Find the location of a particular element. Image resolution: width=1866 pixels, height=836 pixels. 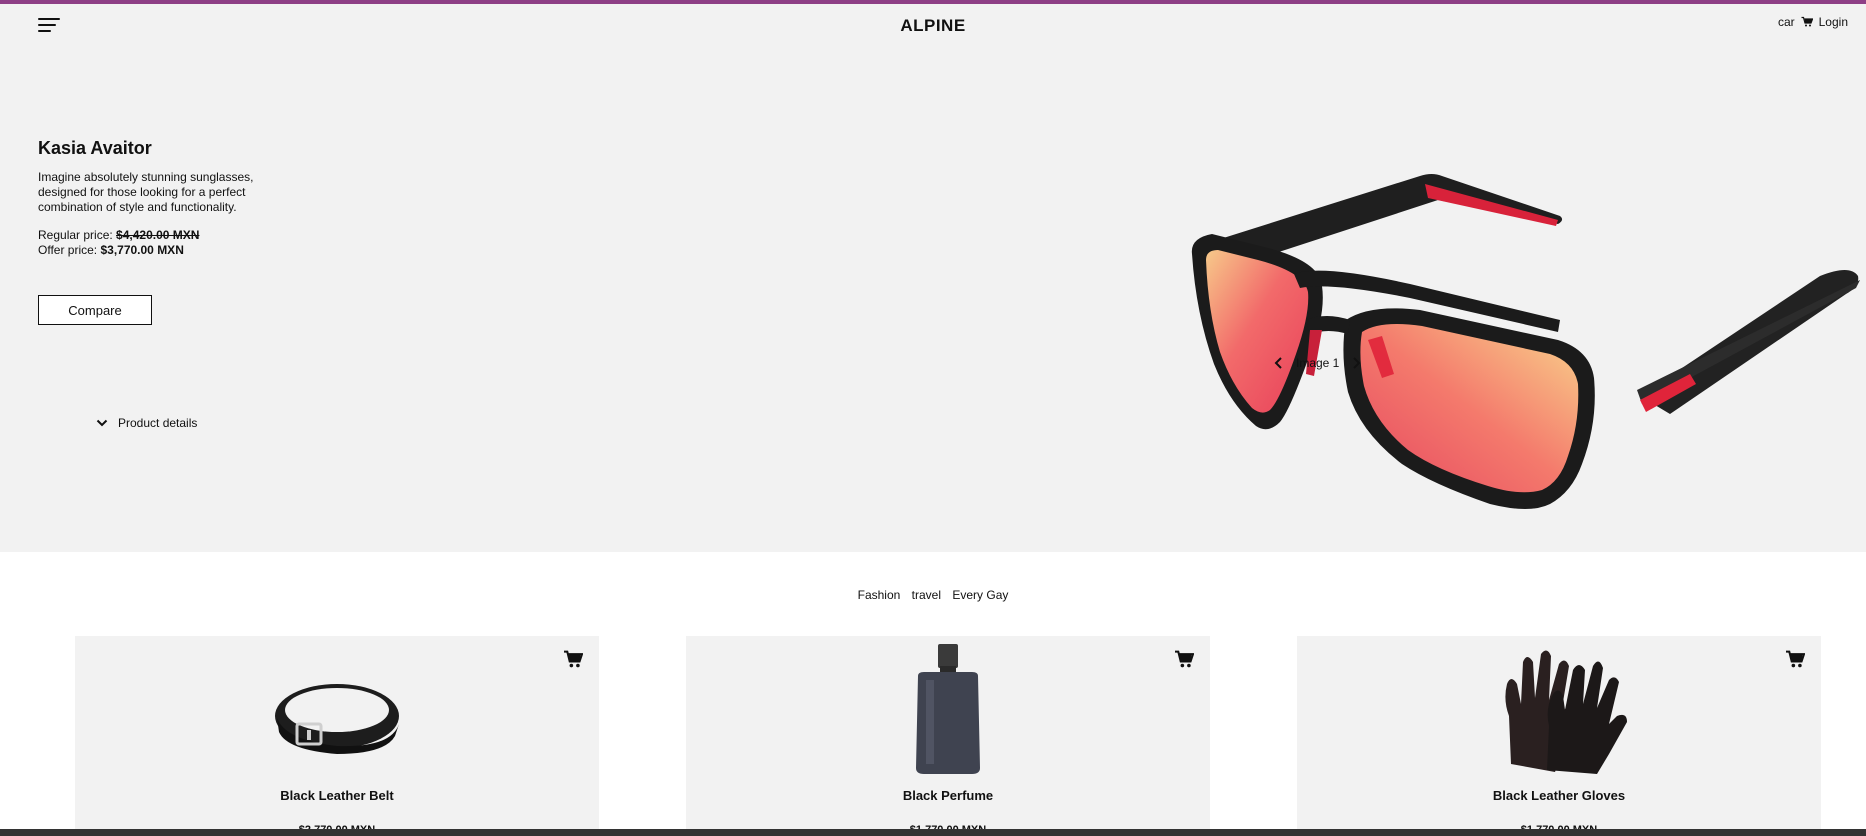

gloves-image is located at coordinates (1566, 712).